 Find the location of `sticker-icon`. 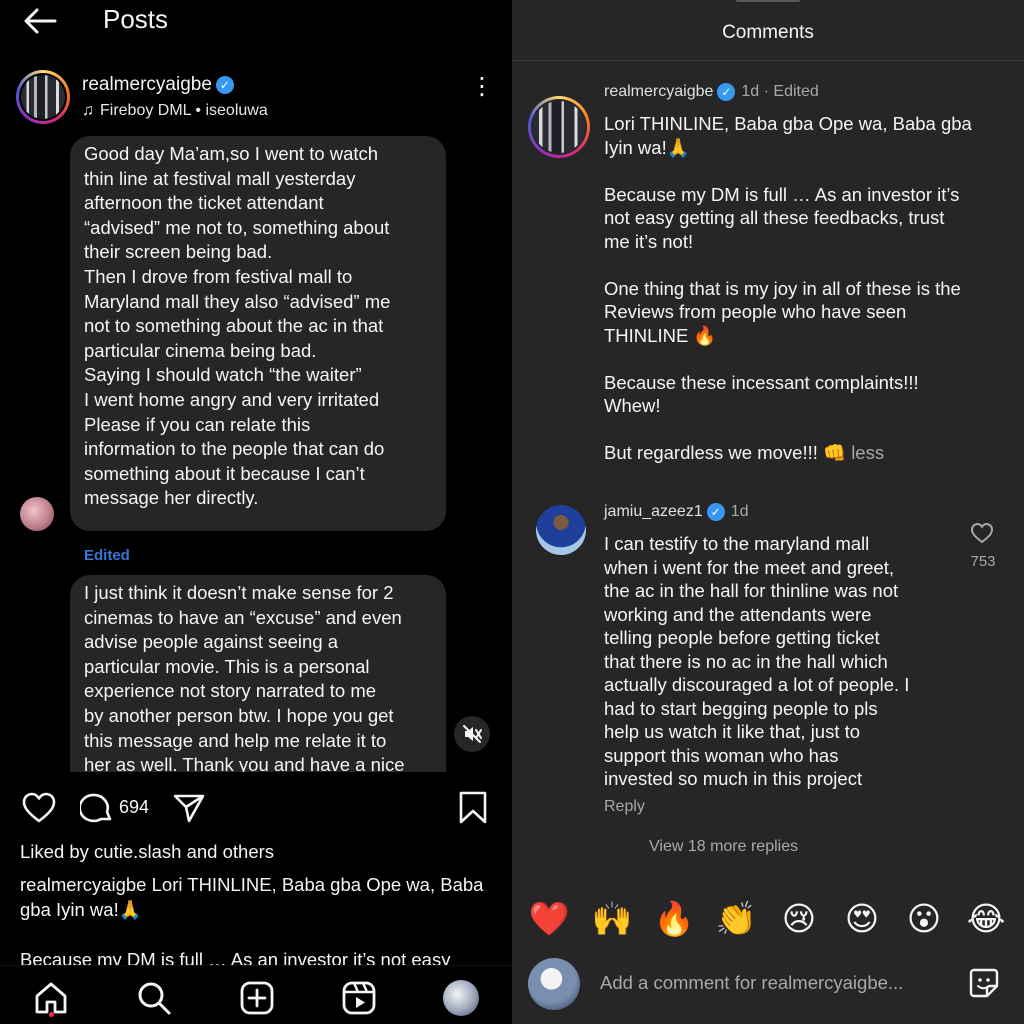

sticker-icon is located at coordinates (984, 983).